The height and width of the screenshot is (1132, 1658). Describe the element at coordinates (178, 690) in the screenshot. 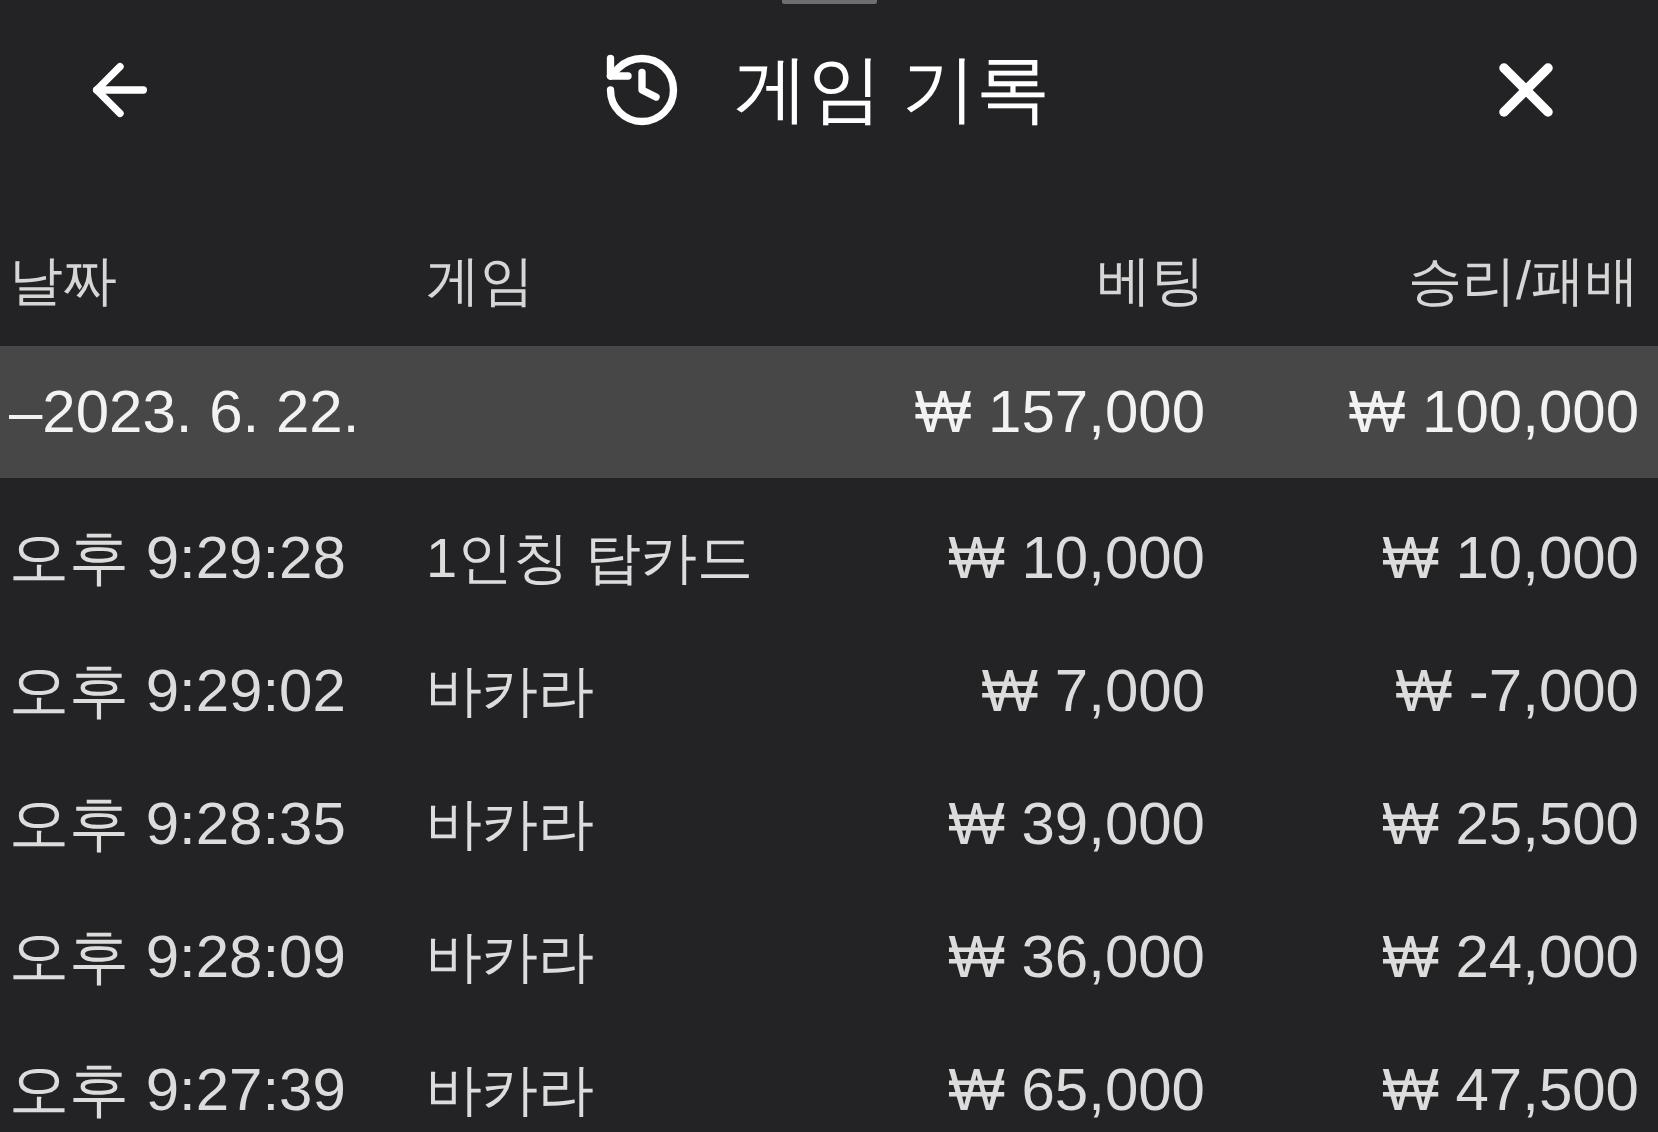

I see `table-cell-text: 오후 9:29:02` at that location.